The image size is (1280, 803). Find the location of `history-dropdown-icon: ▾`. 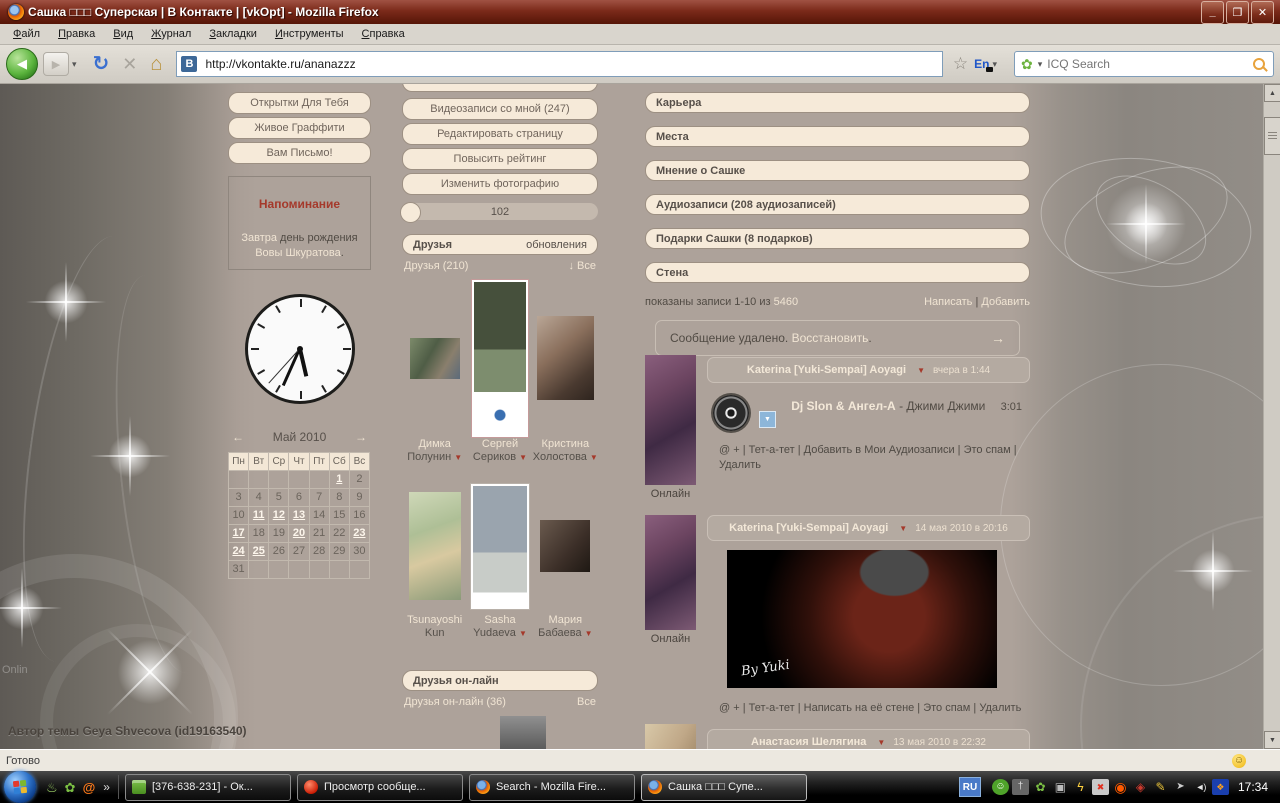

history-dropdown-icon: ▾ is located at coordinates (74, 64).